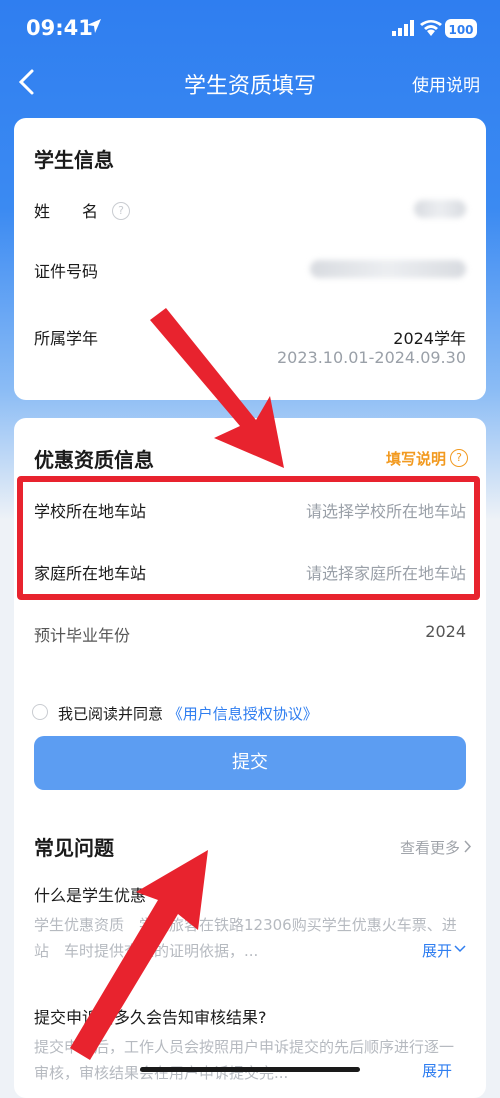 The width and height of the screenshot is (500, 1098). Describe the element at coordinates (217, 388) in the screenshot. I see `red-arrow-down` at that location.